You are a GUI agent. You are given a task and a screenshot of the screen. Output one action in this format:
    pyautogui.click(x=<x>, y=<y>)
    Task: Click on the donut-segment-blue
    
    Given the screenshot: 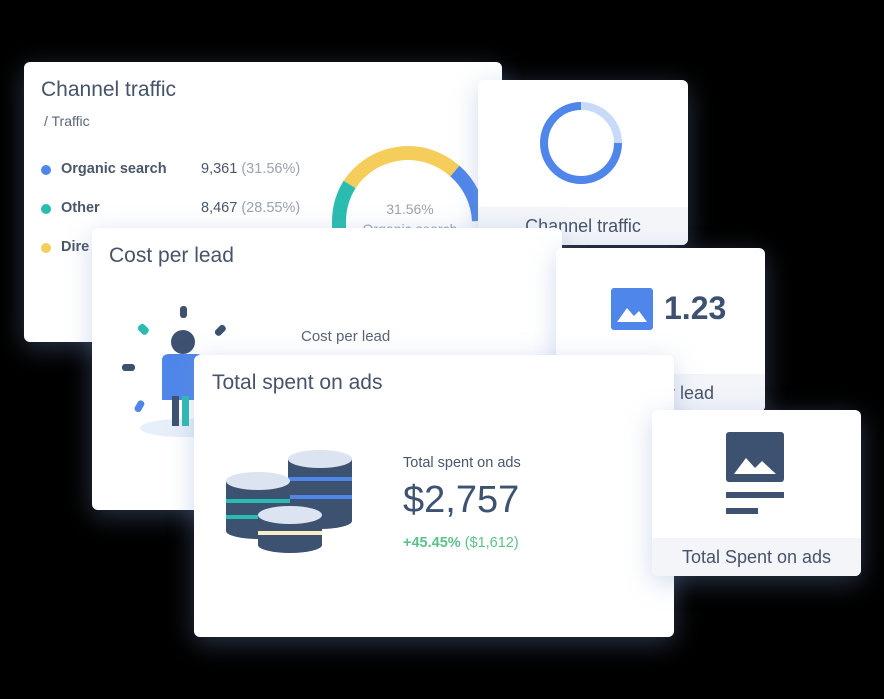 What is the action you would take?
    pyautogui.click(x=468, y=193)
    